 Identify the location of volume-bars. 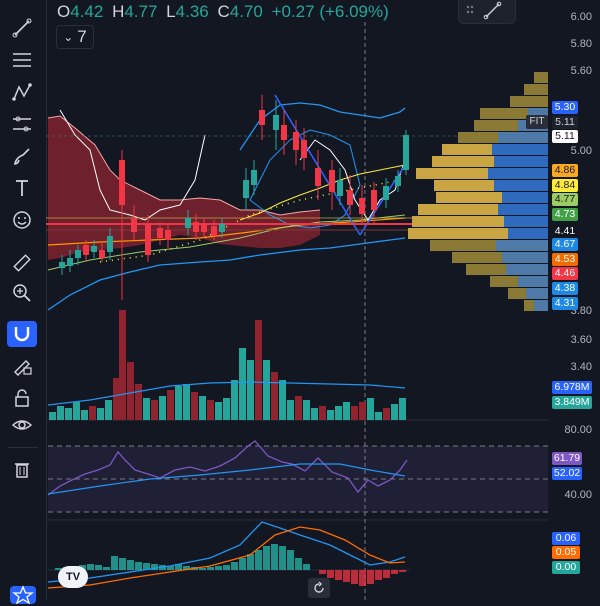
(227, 365).